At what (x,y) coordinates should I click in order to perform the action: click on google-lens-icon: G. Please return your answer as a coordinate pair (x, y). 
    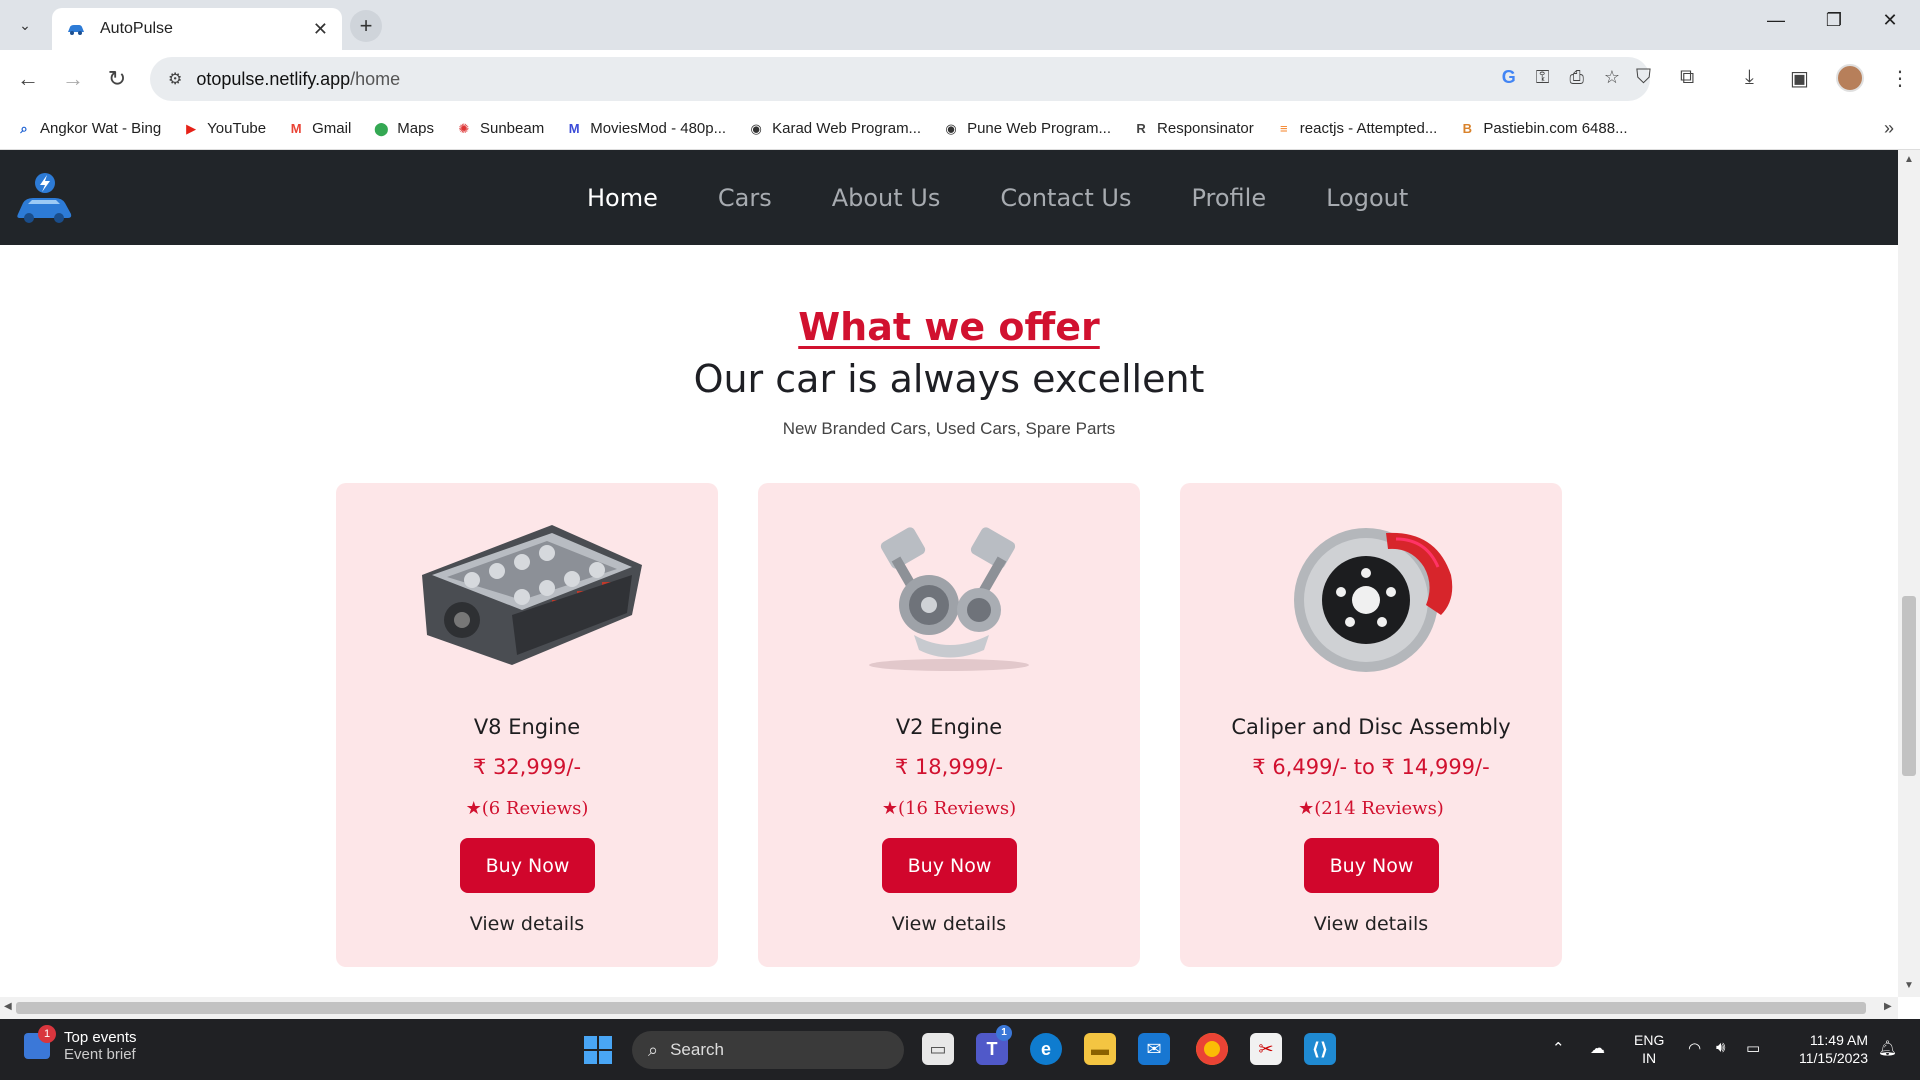
    Looking at the image, I should click on (1509, 77).